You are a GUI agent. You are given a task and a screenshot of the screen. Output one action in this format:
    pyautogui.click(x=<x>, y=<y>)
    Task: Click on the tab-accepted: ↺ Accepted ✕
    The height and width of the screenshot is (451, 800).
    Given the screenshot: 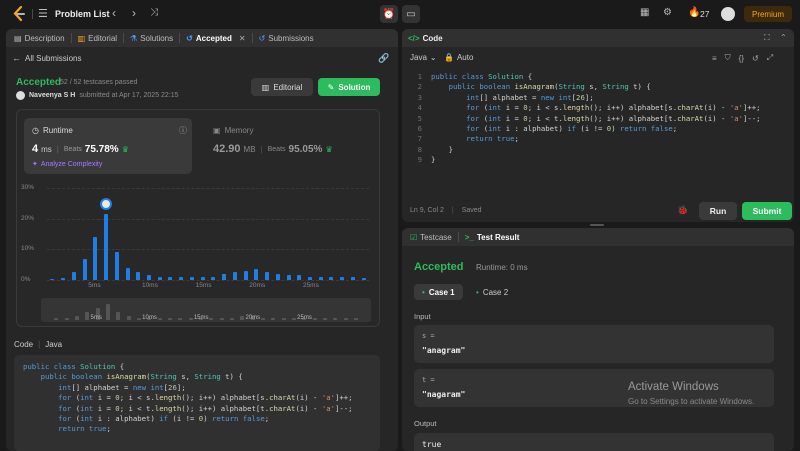 What is the action you would take?
    pyautogui.click(x=215, y=38)
    